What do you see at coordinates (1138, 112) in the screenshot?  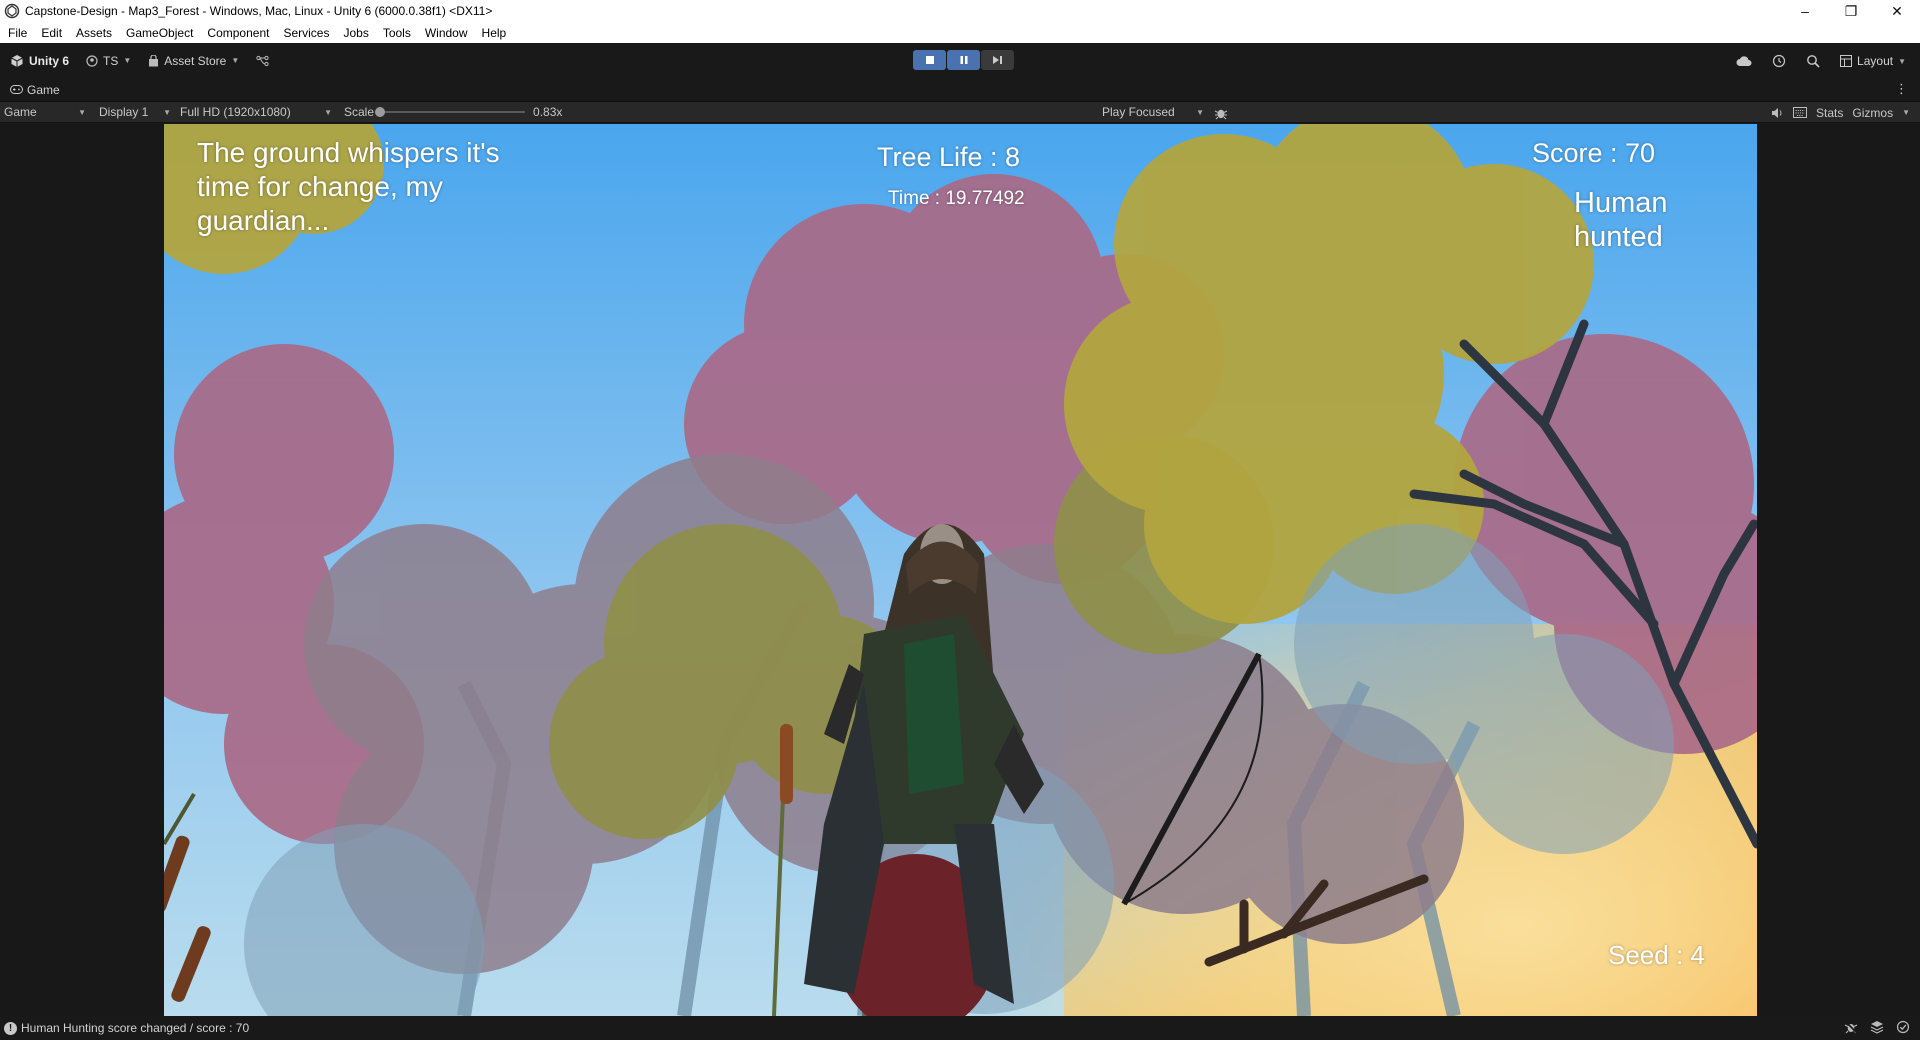 I see `play-focused-label: Play Focused` at bounding box center [1138, 112].